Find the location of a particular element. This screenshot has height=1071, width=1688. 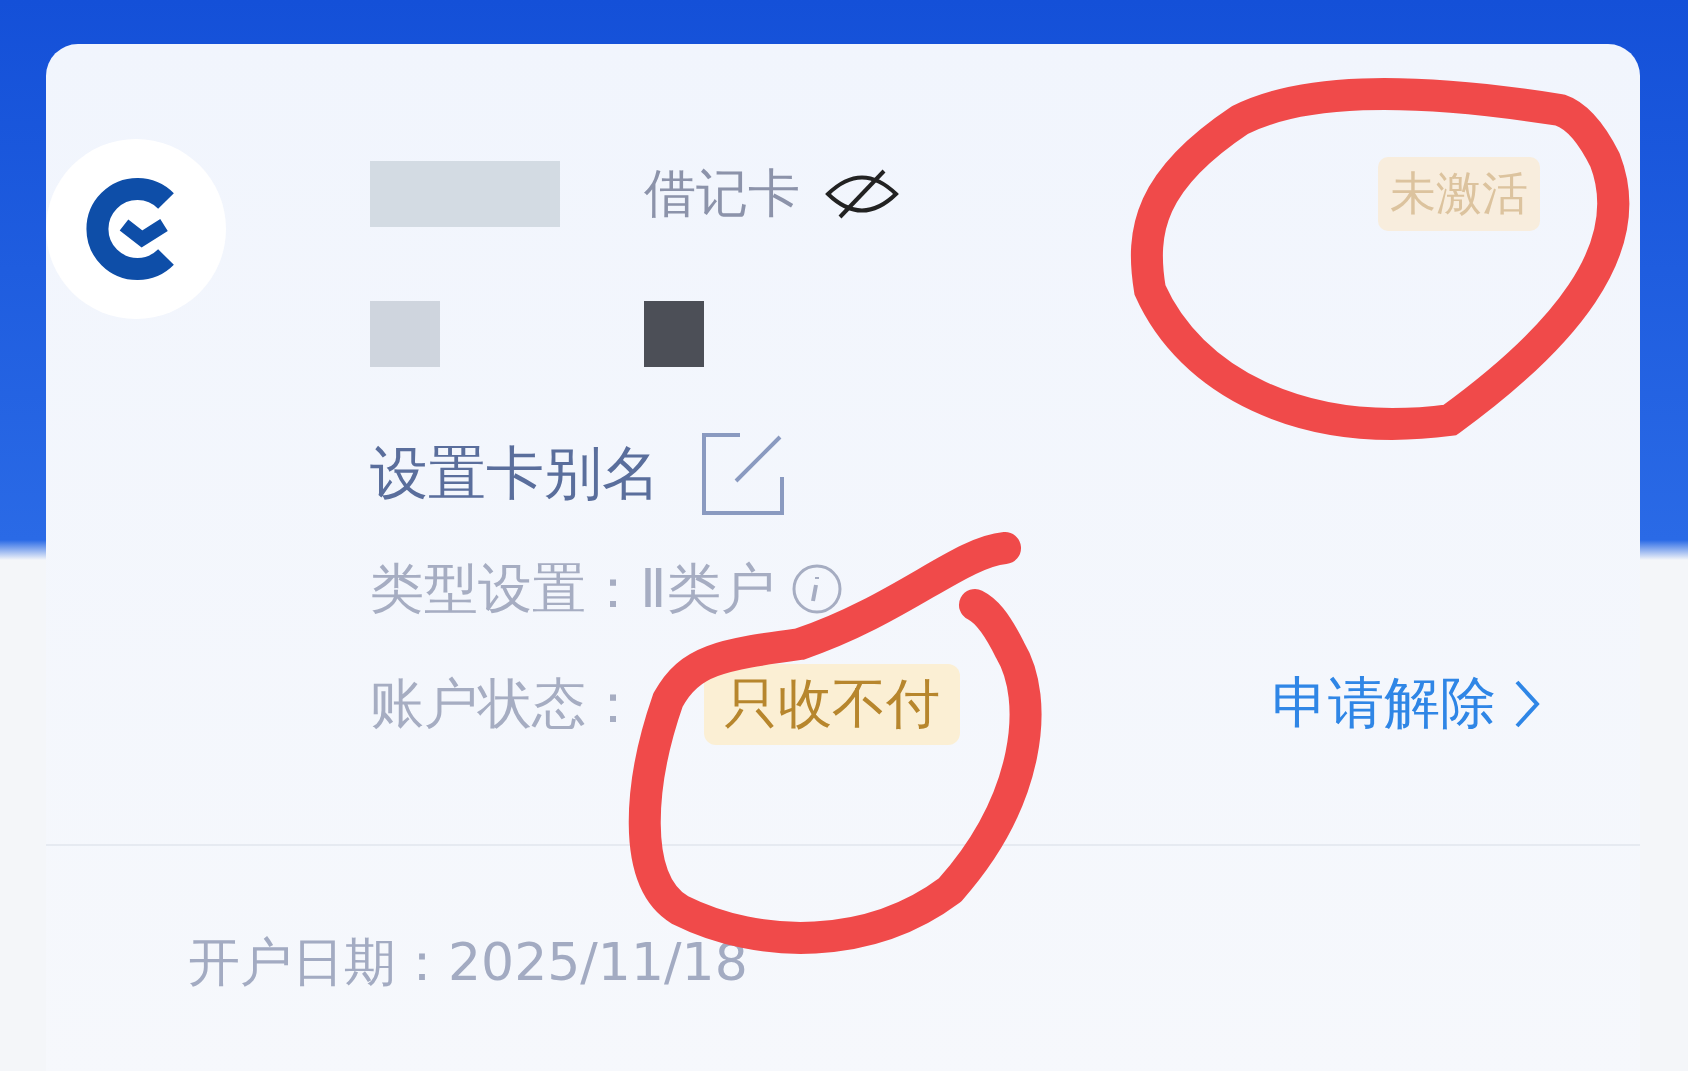

request-release-link: 申请解除 is located at coordinates (1406, 704).